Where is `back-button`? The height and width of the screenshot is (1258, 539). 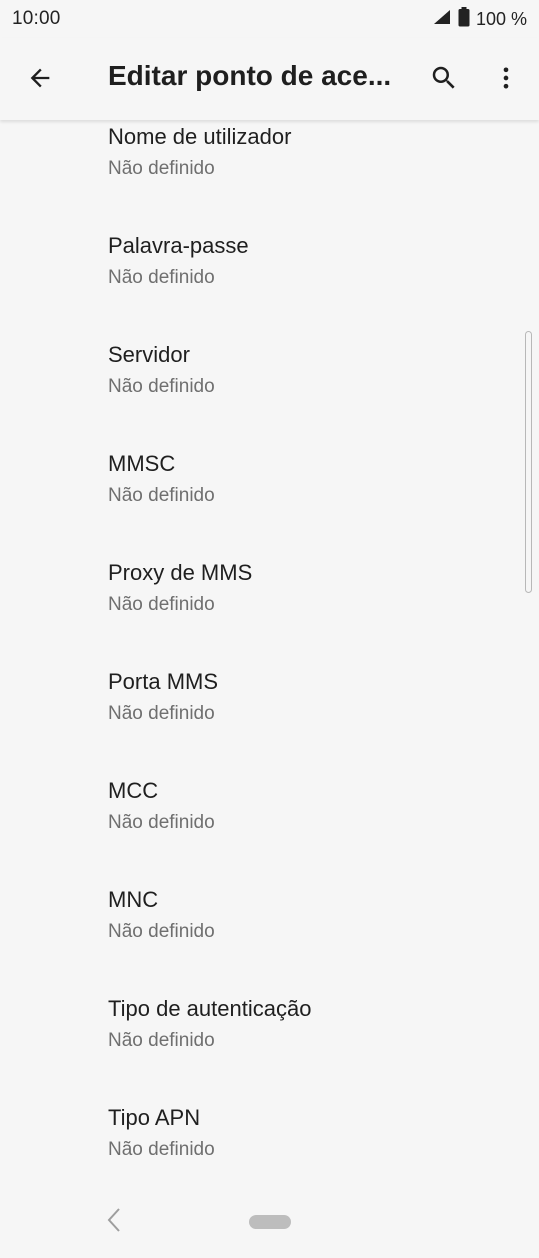
back-button is located at coordinates (40, 80).